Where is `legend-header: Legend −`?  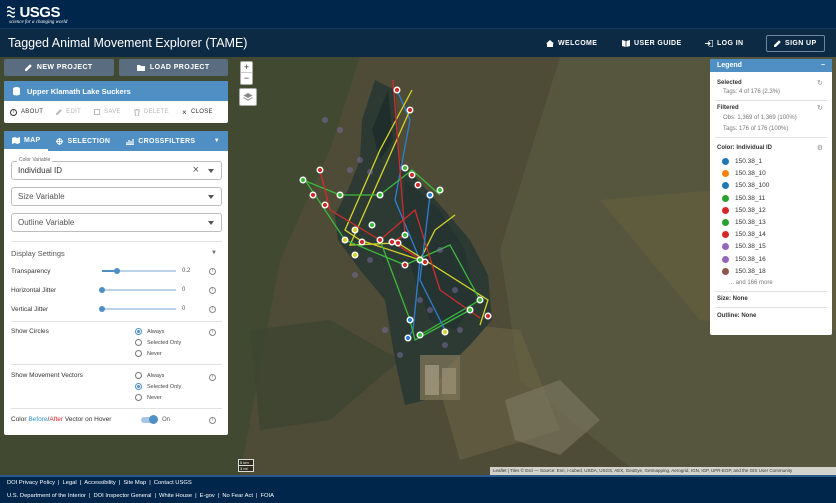
legend-header: Legend − is located at coordinates (771, 65).